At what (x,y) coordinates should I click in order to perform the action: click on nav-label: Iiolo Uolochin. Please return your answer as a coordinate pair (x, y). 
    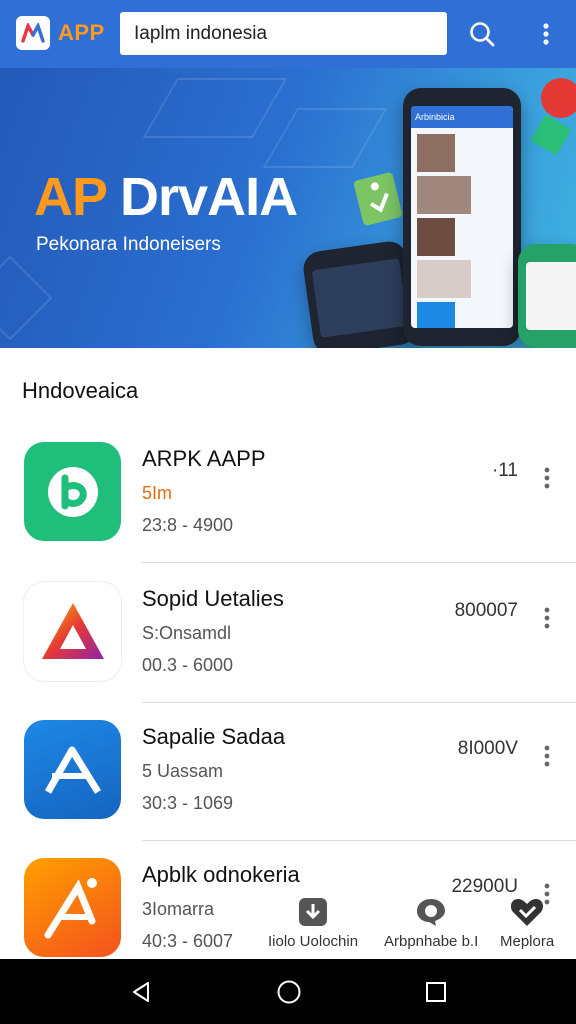
    Looking at the image, I should click on (313, 941).